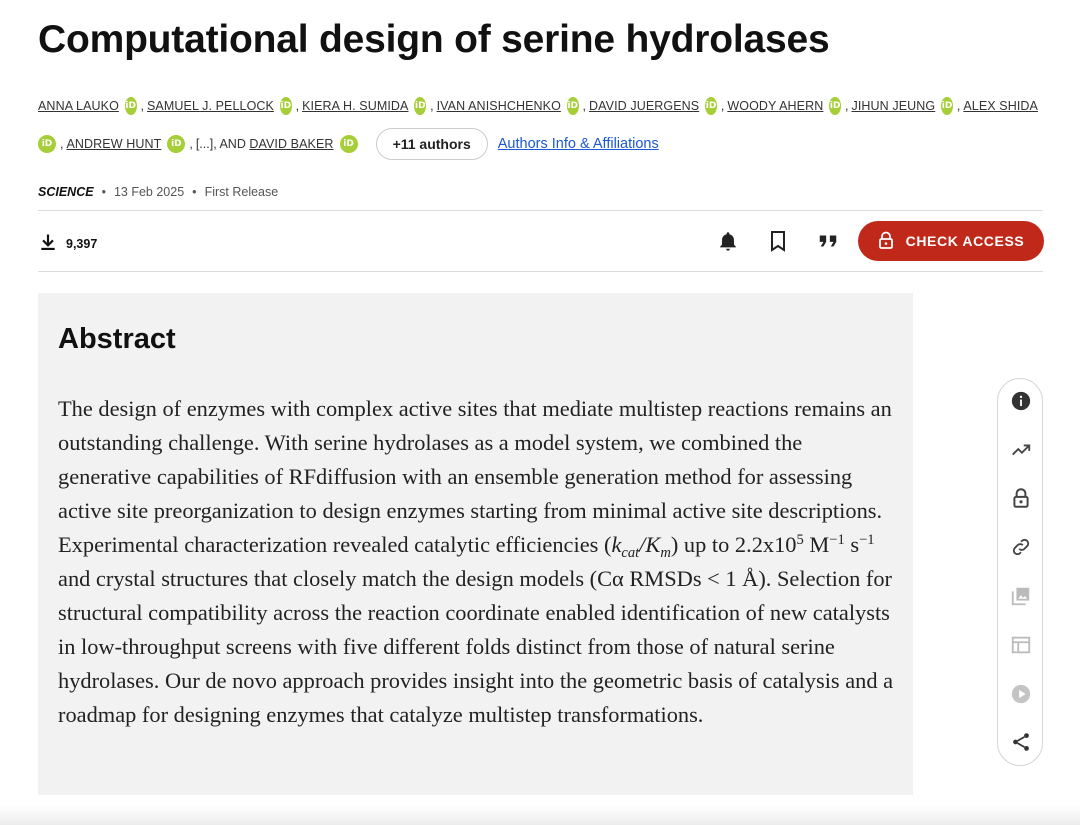  I want to click on author-link: ANNA LAUKO, so click(78, 106).